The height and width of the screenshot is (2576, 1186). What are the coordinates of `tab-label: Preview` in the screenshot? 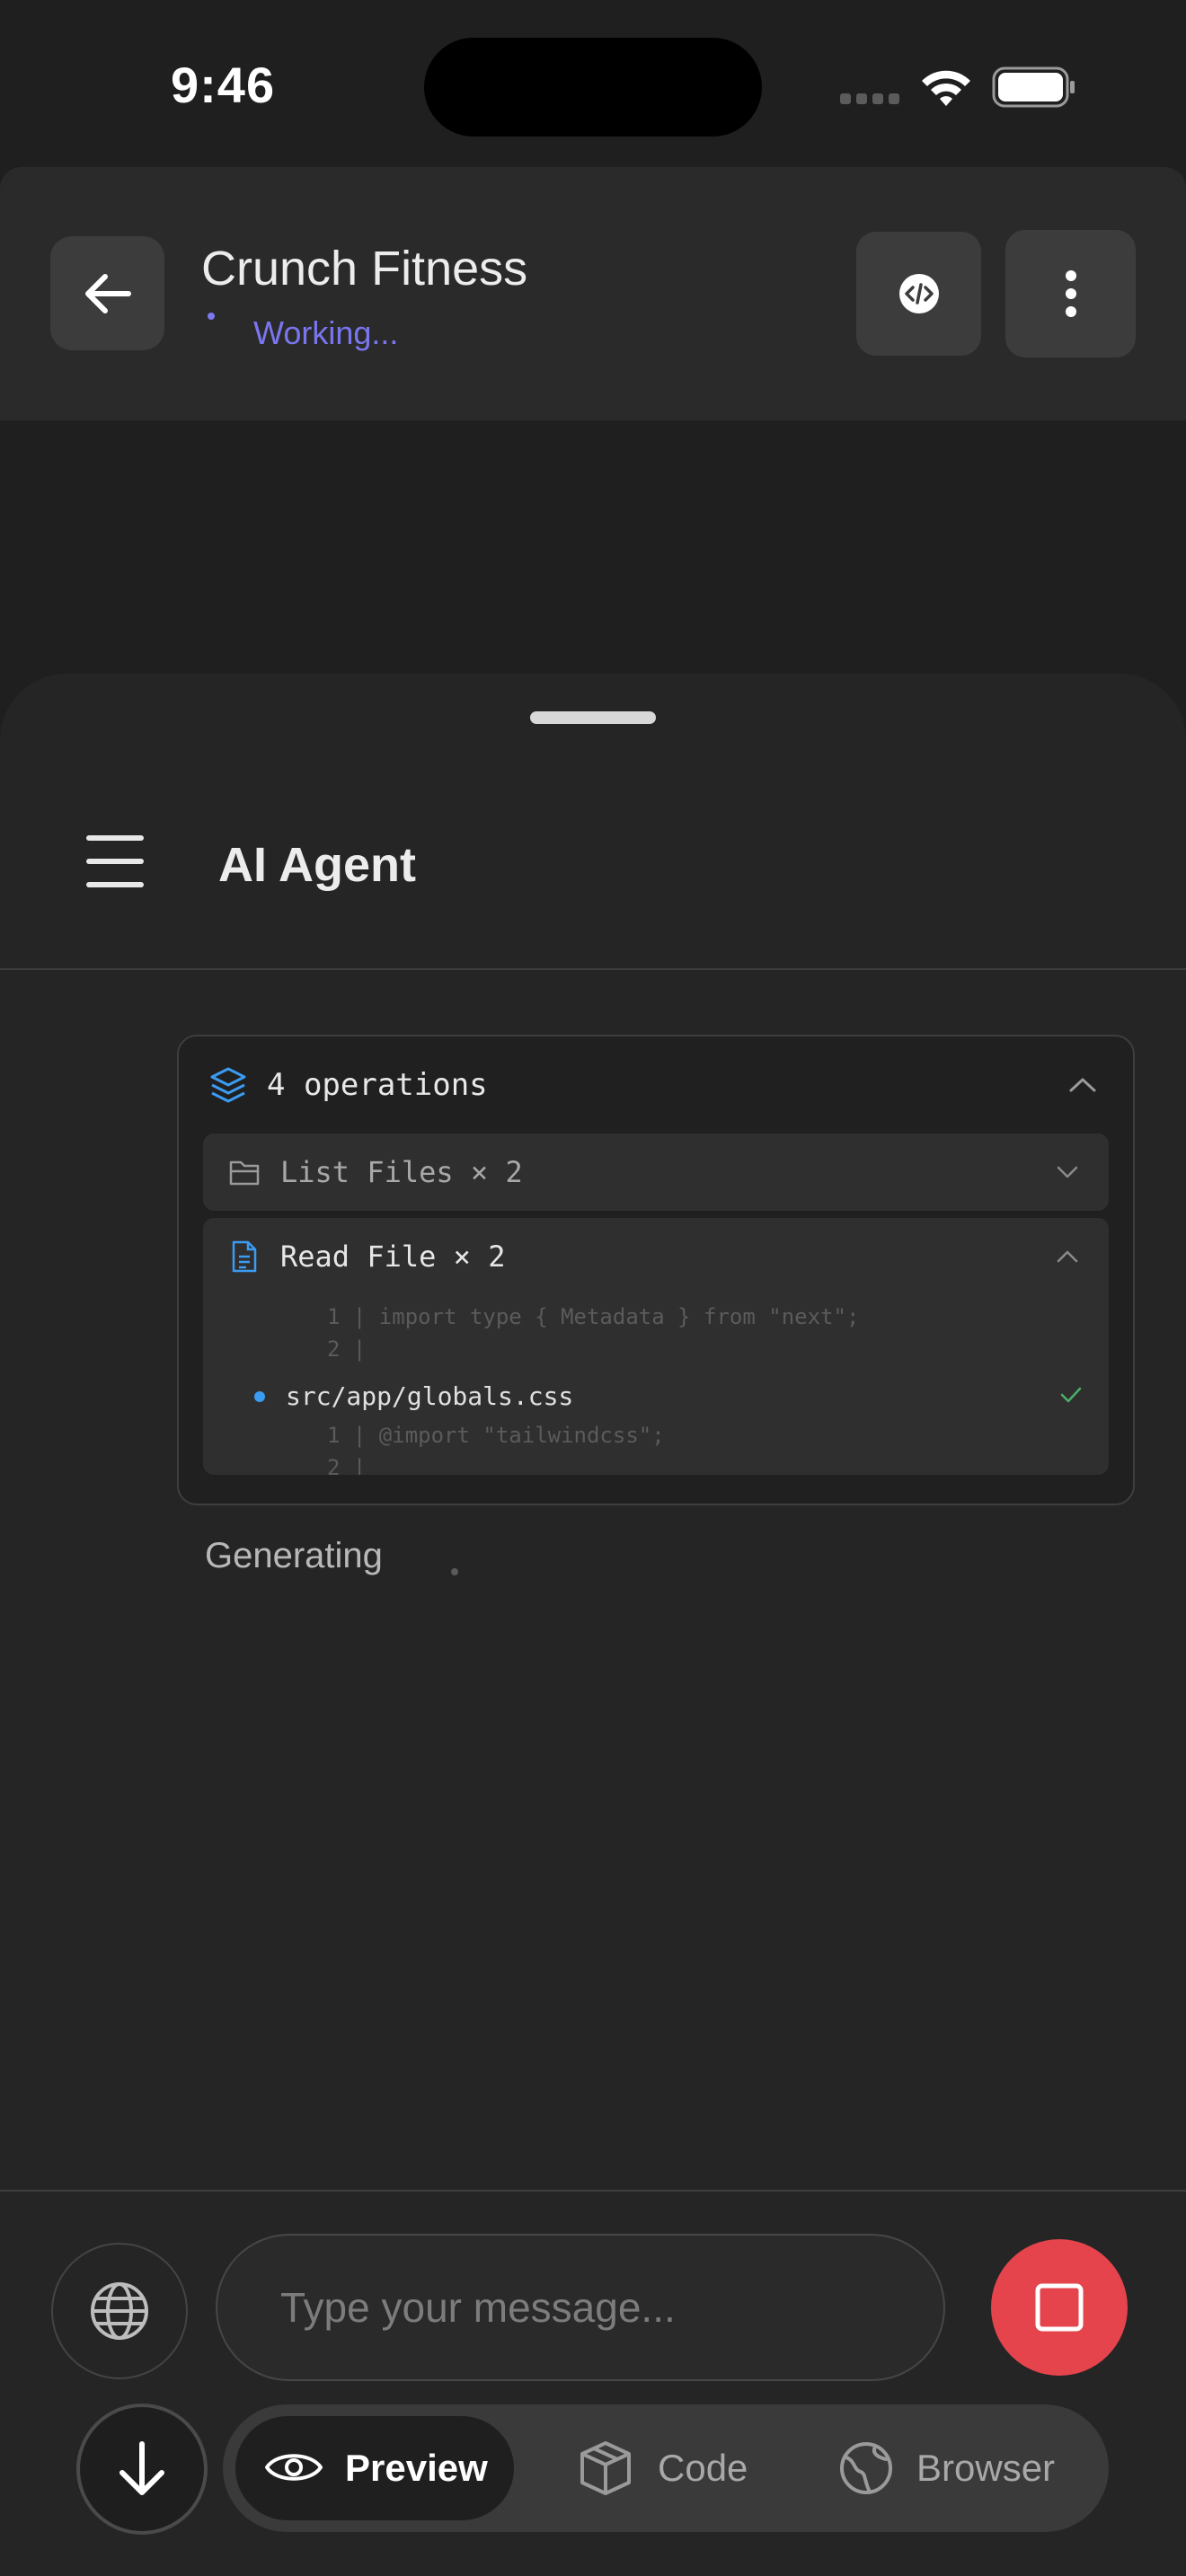 It's located at (416, 2468).